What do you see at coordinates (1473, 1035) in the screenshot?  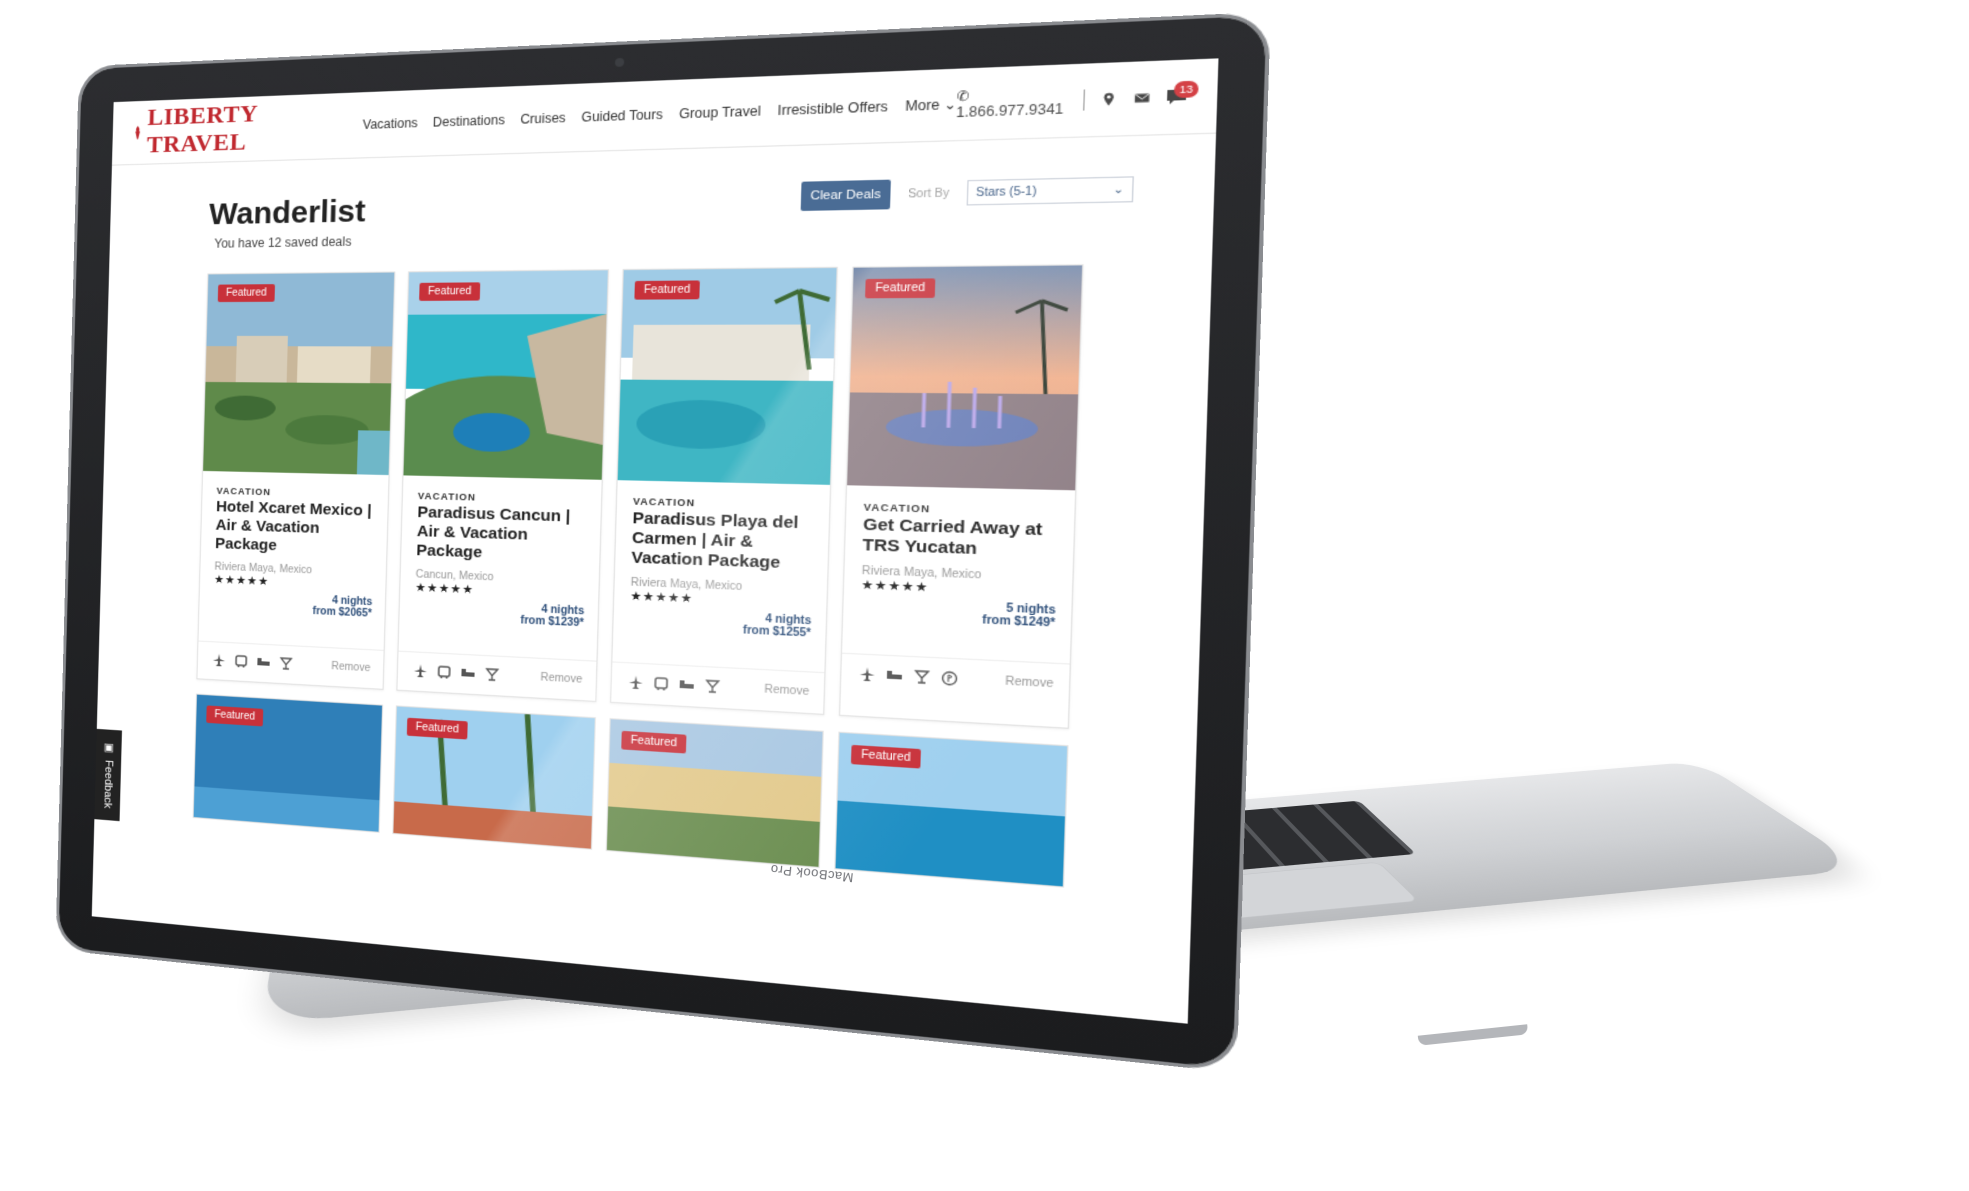 I see `laptop-front-notch` at bounding box center [1473, 1035].